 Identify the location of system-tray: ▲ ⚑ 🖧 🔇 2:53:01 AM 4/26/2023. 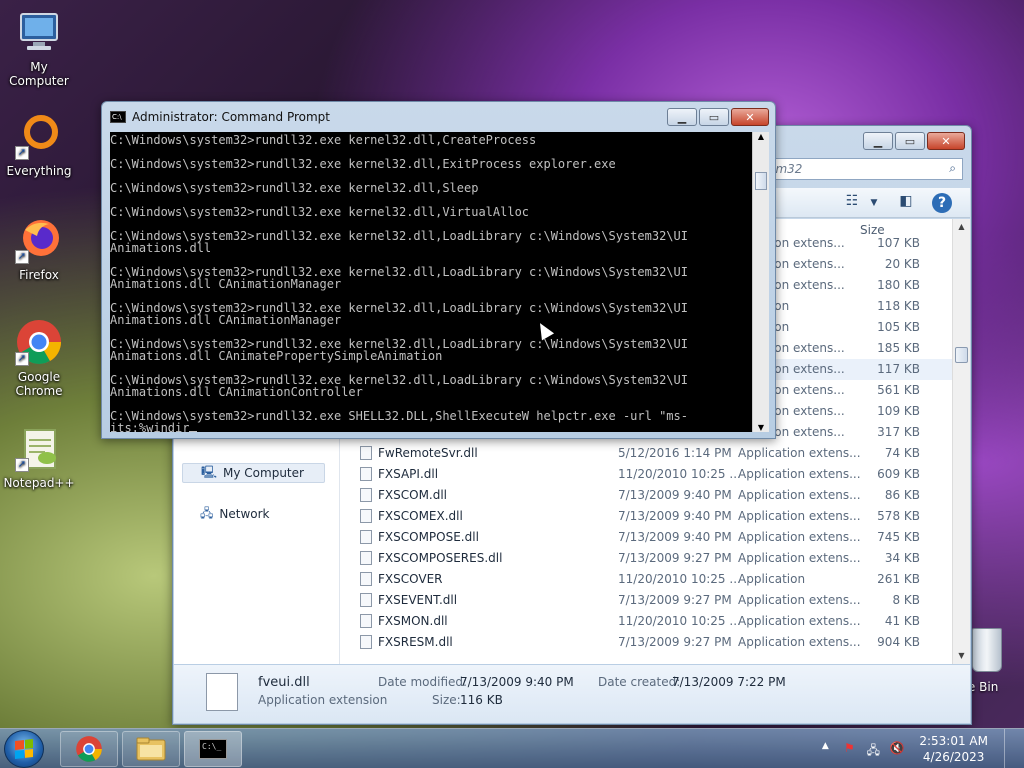
(920, 748).